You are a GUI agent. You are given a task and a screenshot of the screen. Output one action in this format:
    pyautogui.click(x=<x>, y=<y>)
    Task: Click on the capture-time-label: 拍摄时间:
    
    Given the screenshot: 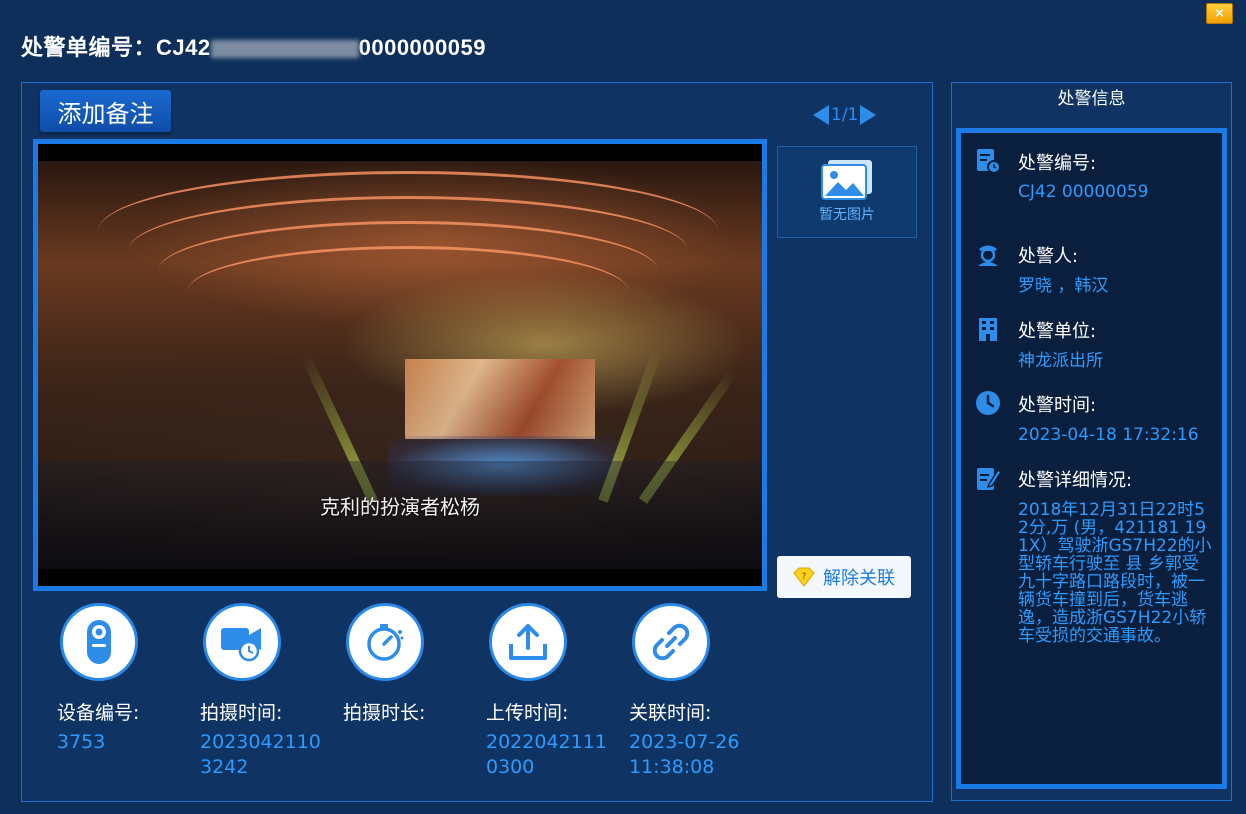 What is the action you would take?
    pyautogui.click(x=241, y=713)
    